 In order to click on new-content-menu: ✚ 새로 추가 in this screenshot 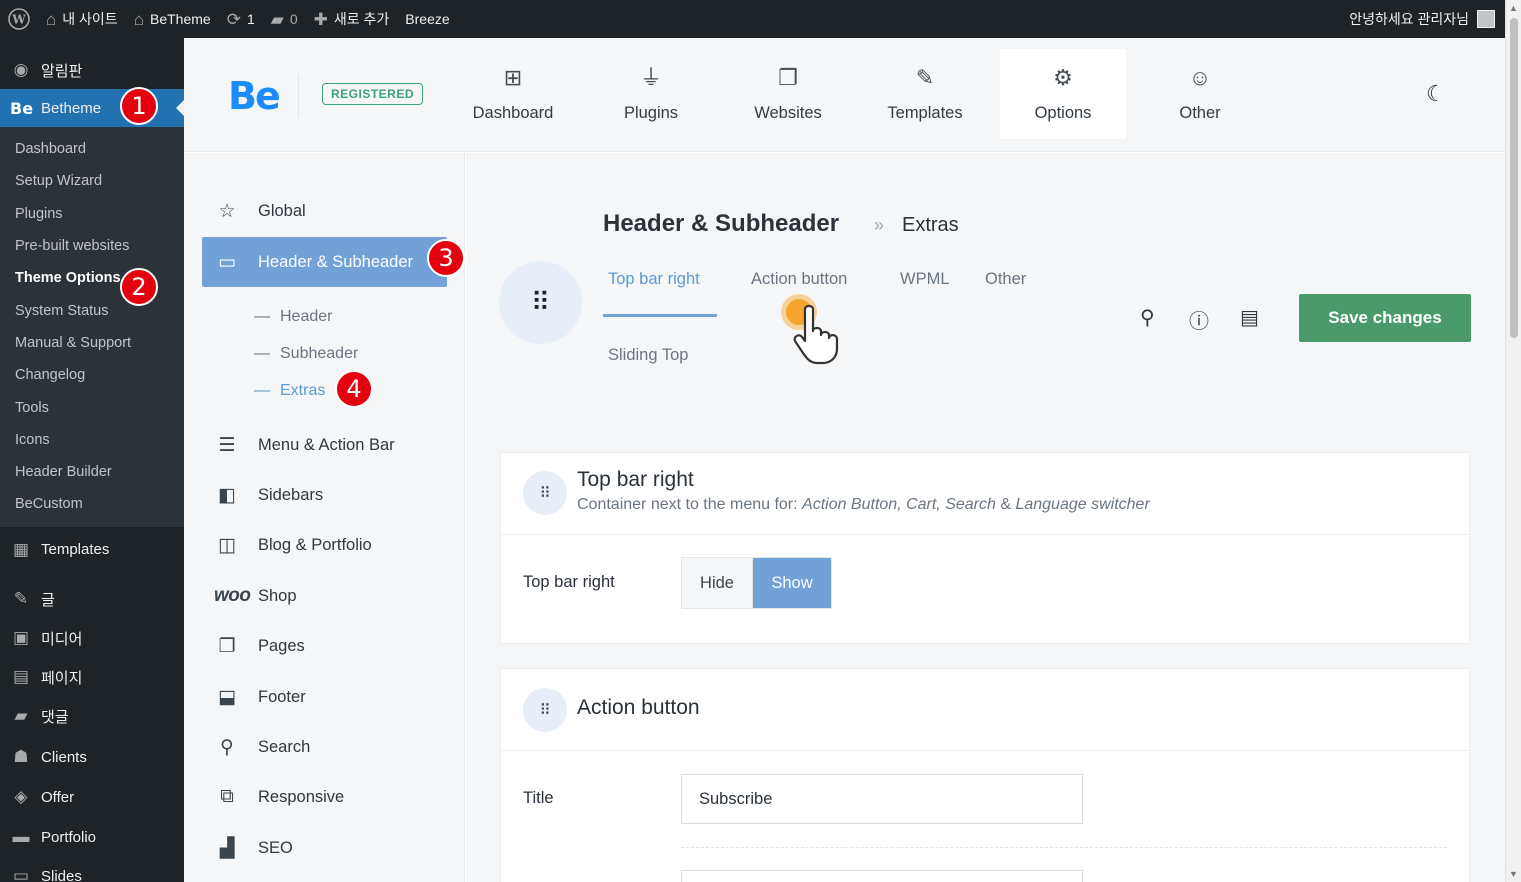, I will do `click(352, 19)`.